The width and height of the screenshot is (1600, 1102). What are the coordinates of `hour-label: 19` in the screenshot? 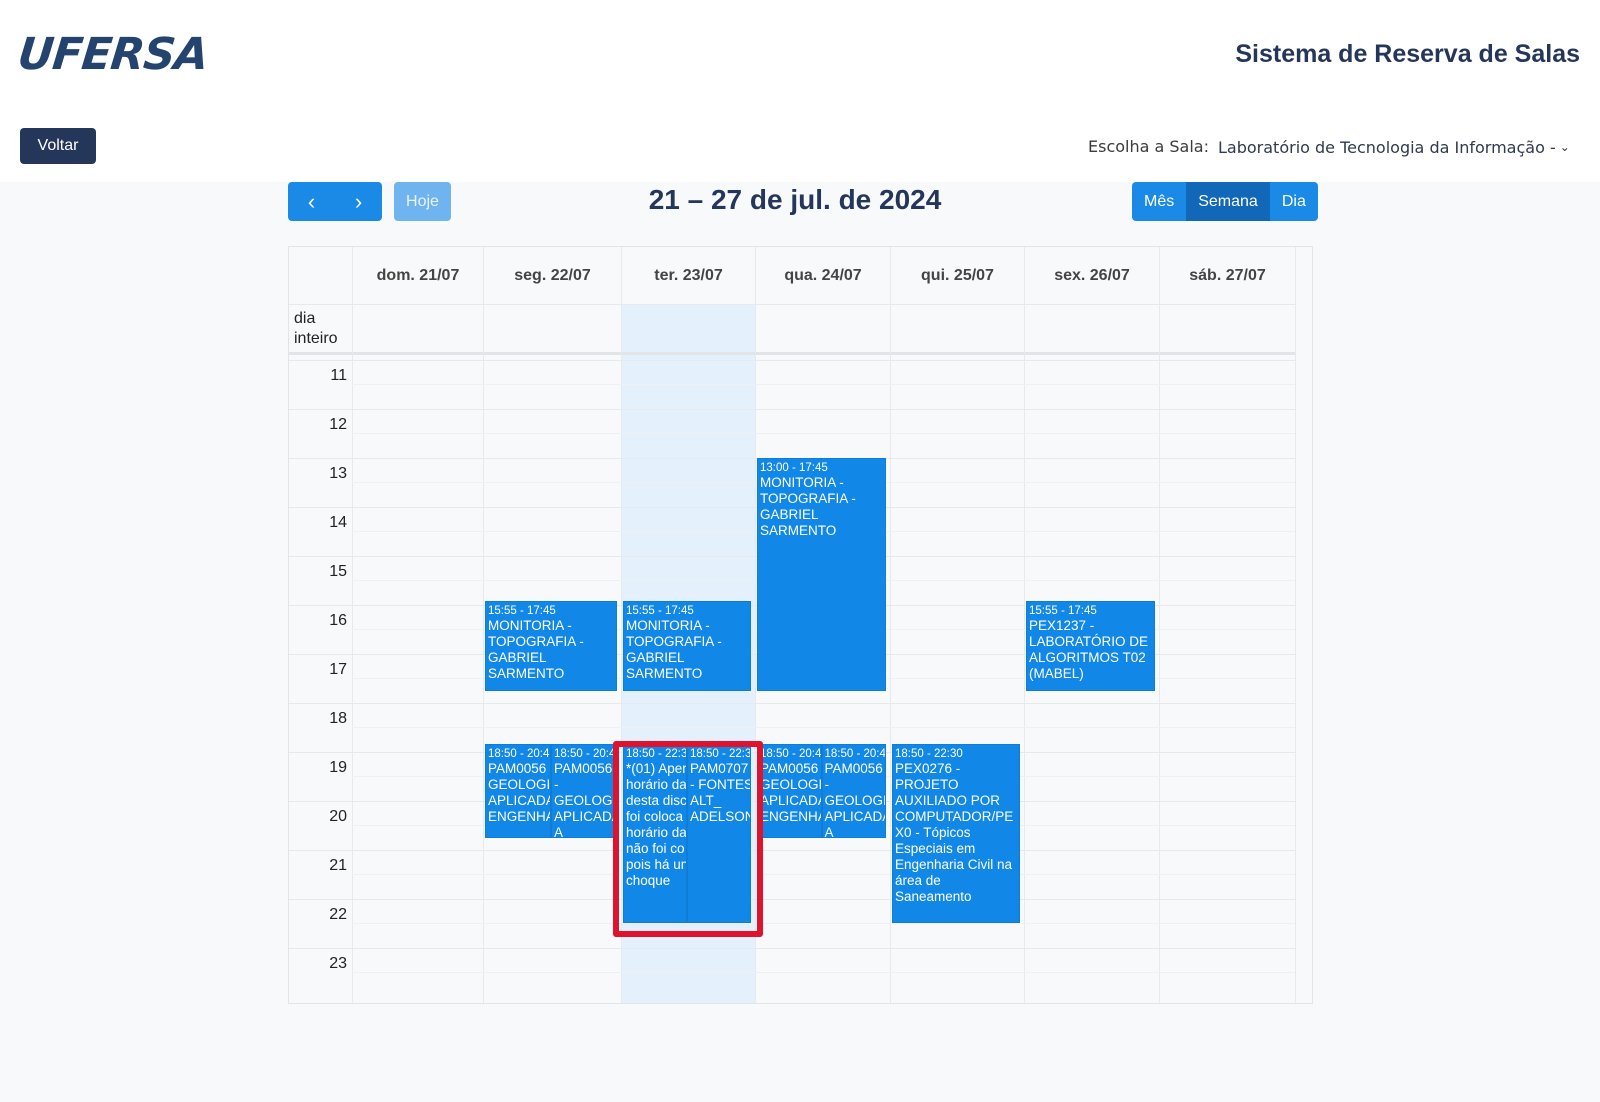 It's located at (338, 767).